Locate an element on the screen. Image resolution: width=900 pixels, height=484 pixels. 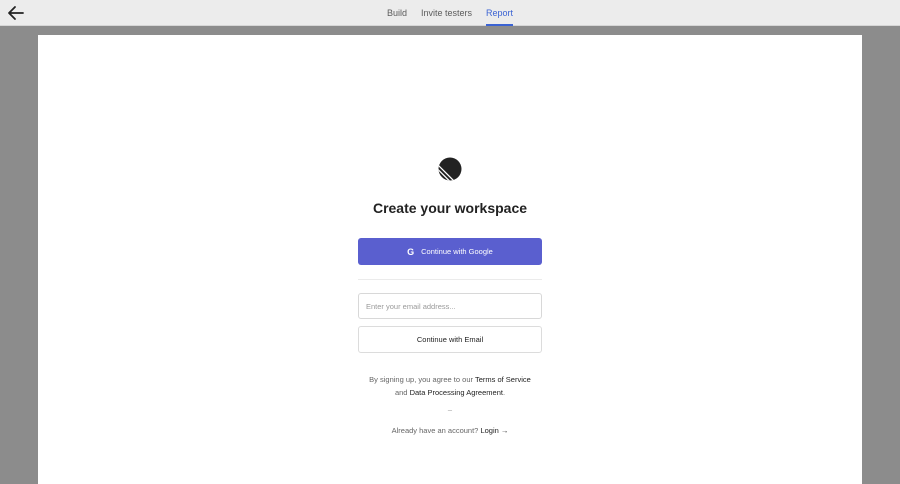
continue-with-email-button: Continue with Email is located at coordinates (450, 339).